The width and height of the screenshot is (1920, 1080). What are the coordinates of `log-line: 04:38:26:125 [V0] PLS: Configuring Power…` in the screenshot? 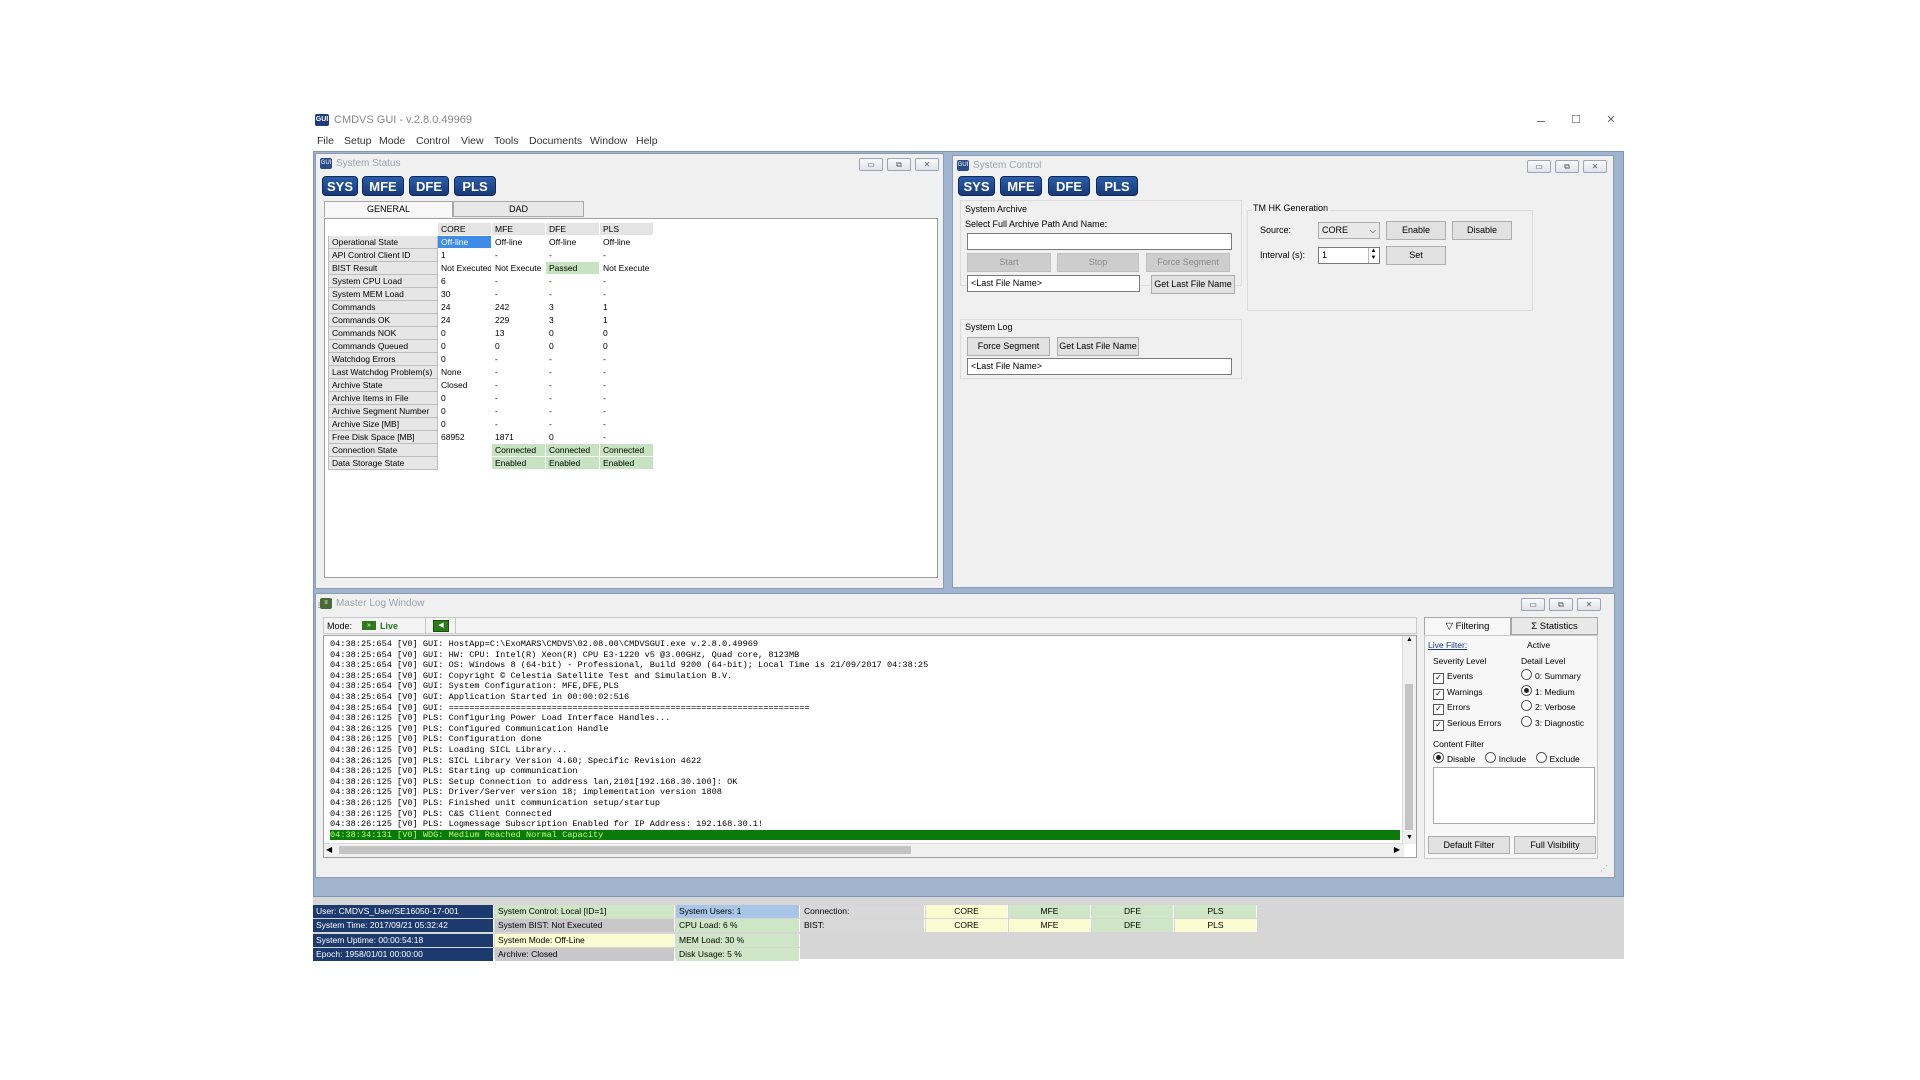 It's located at (865, 718).